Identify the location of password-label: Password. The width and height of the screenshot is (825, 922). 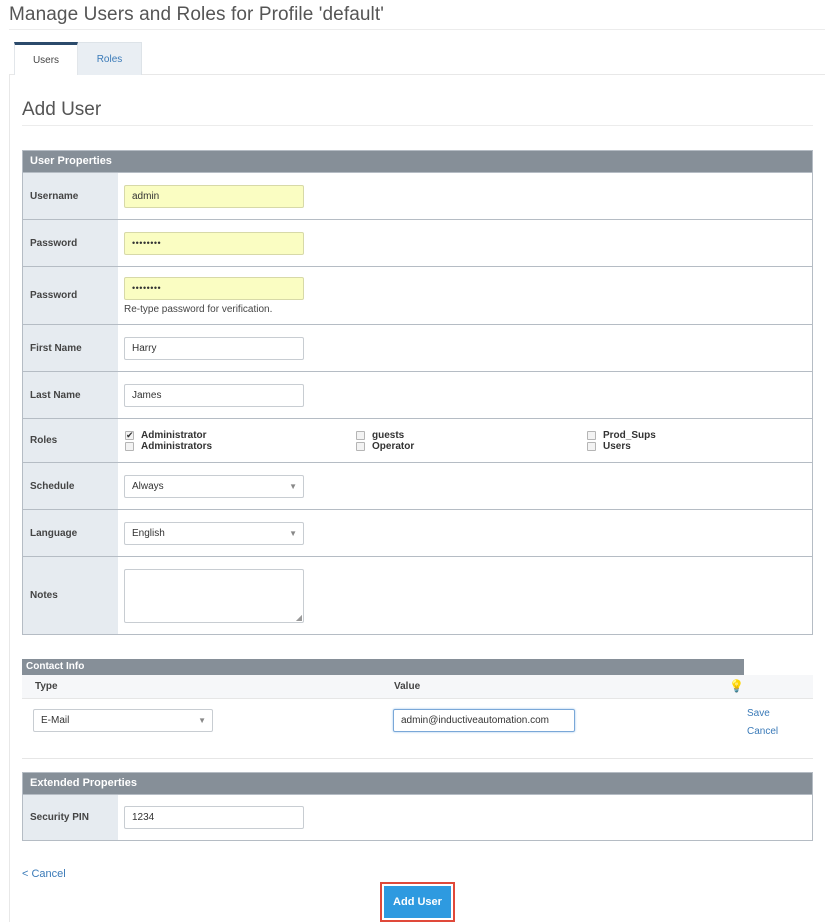
(70, 243).